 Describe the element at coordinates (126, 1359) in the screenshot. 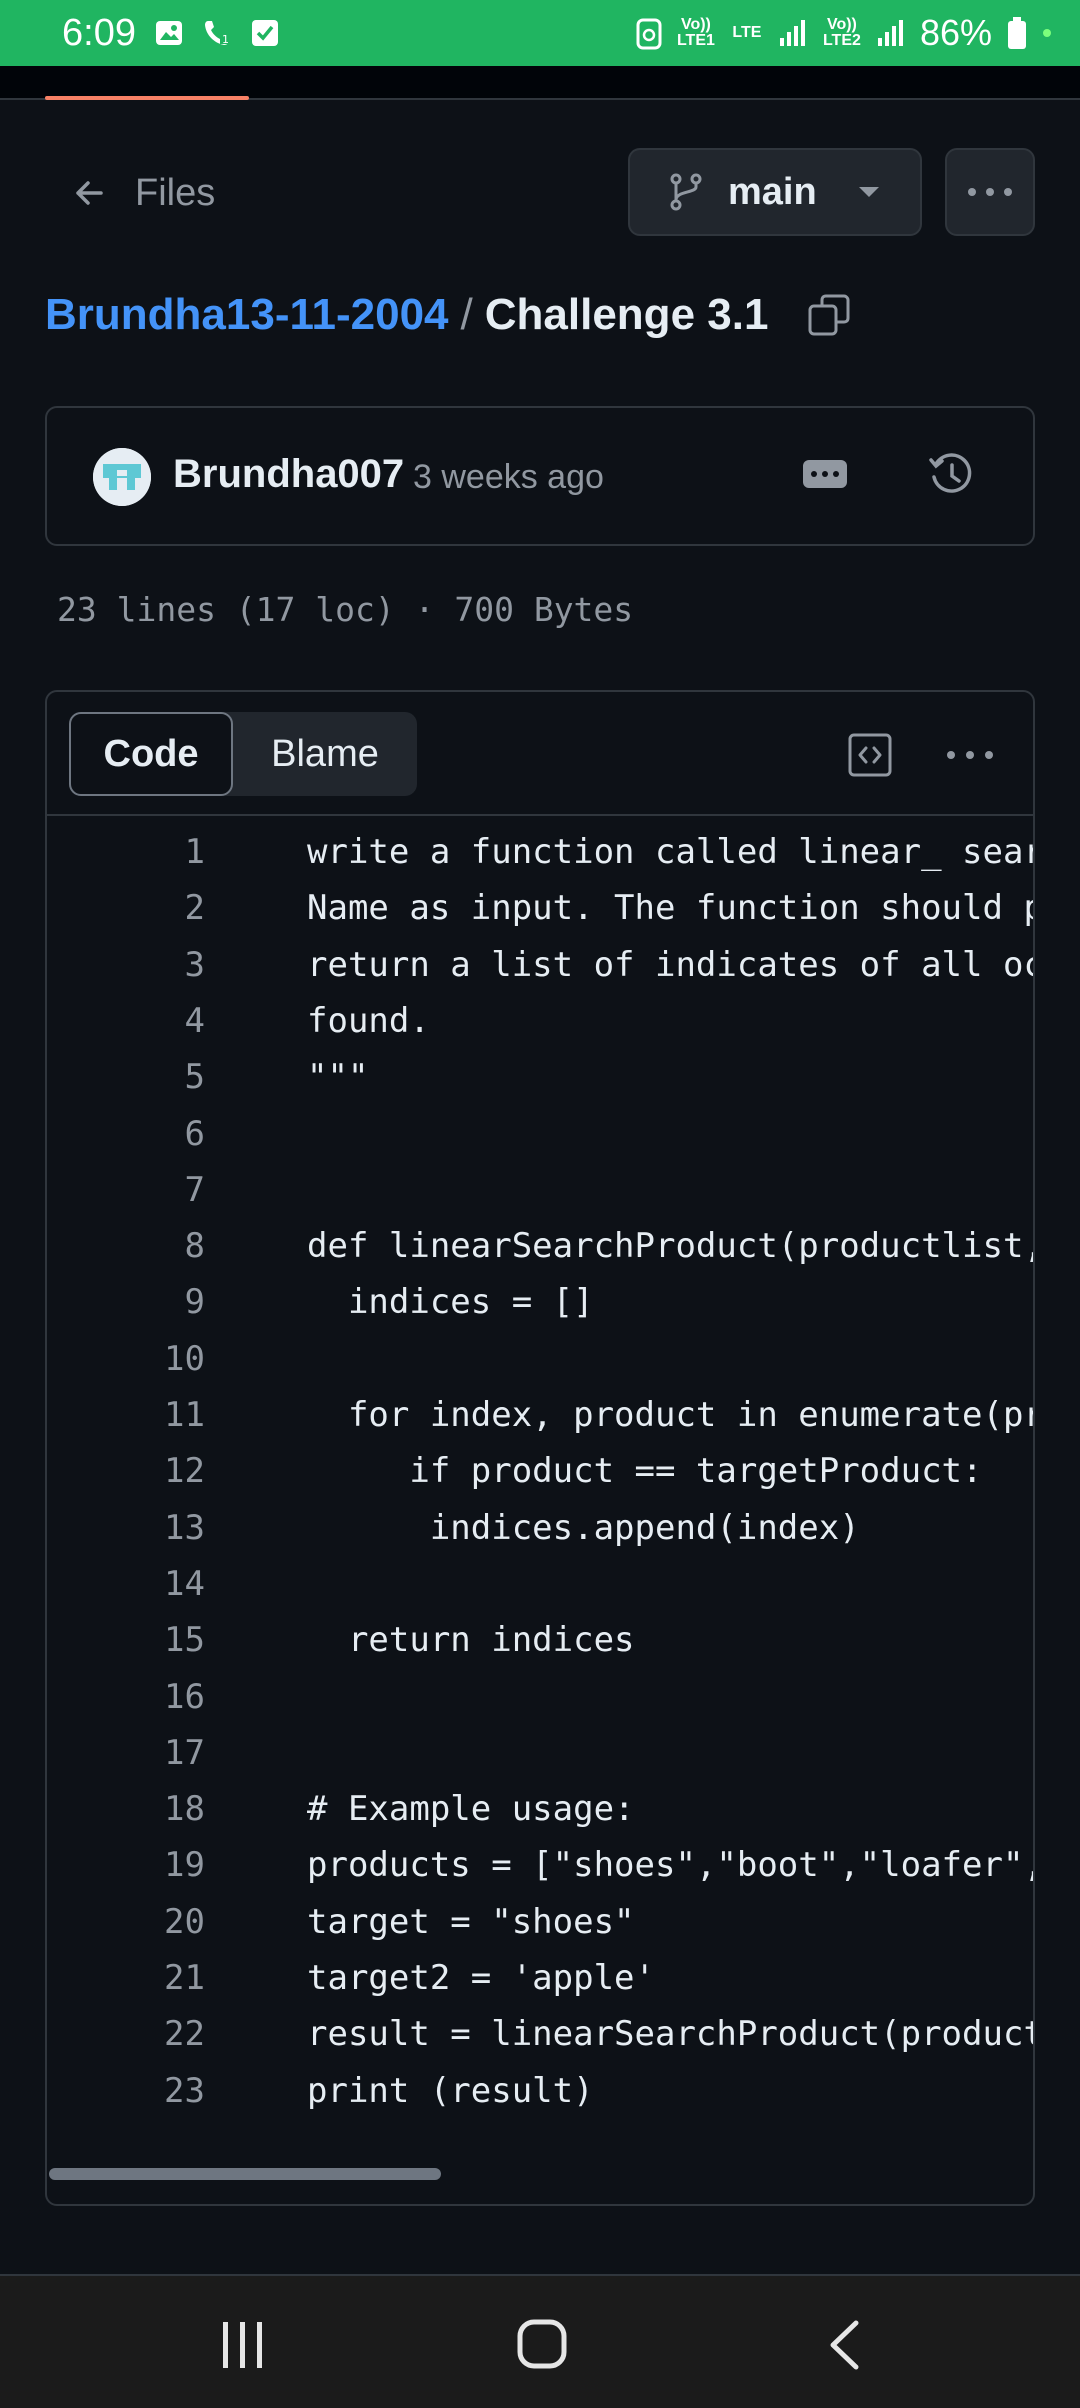

I see `line-number: 10` at that location.